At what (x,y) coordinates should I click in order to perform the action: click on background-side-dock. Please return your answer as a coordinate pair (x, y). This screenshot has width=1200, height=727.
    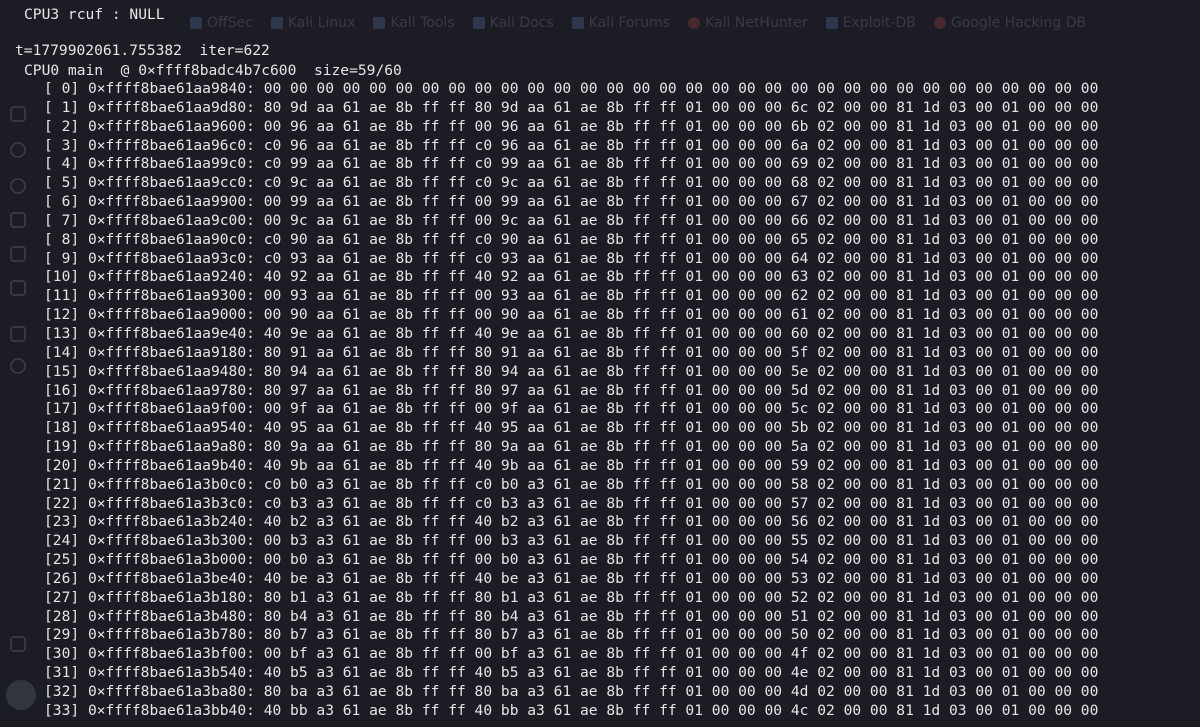
    Looking at the image, I should click on (19, 406).